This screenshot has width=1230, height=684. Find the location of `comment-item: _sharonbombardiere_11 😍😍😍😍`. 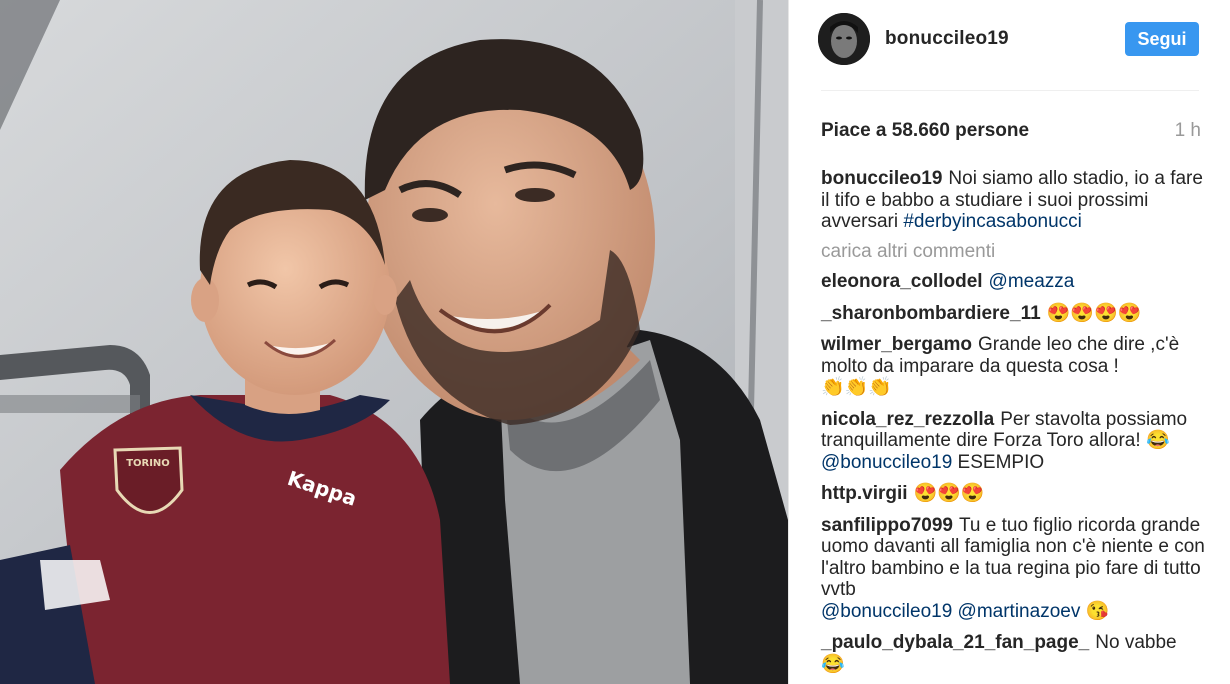

comment-item: _sharonbombardiere_11 😍😍😍😍 is located at coordinates (1013, 314).